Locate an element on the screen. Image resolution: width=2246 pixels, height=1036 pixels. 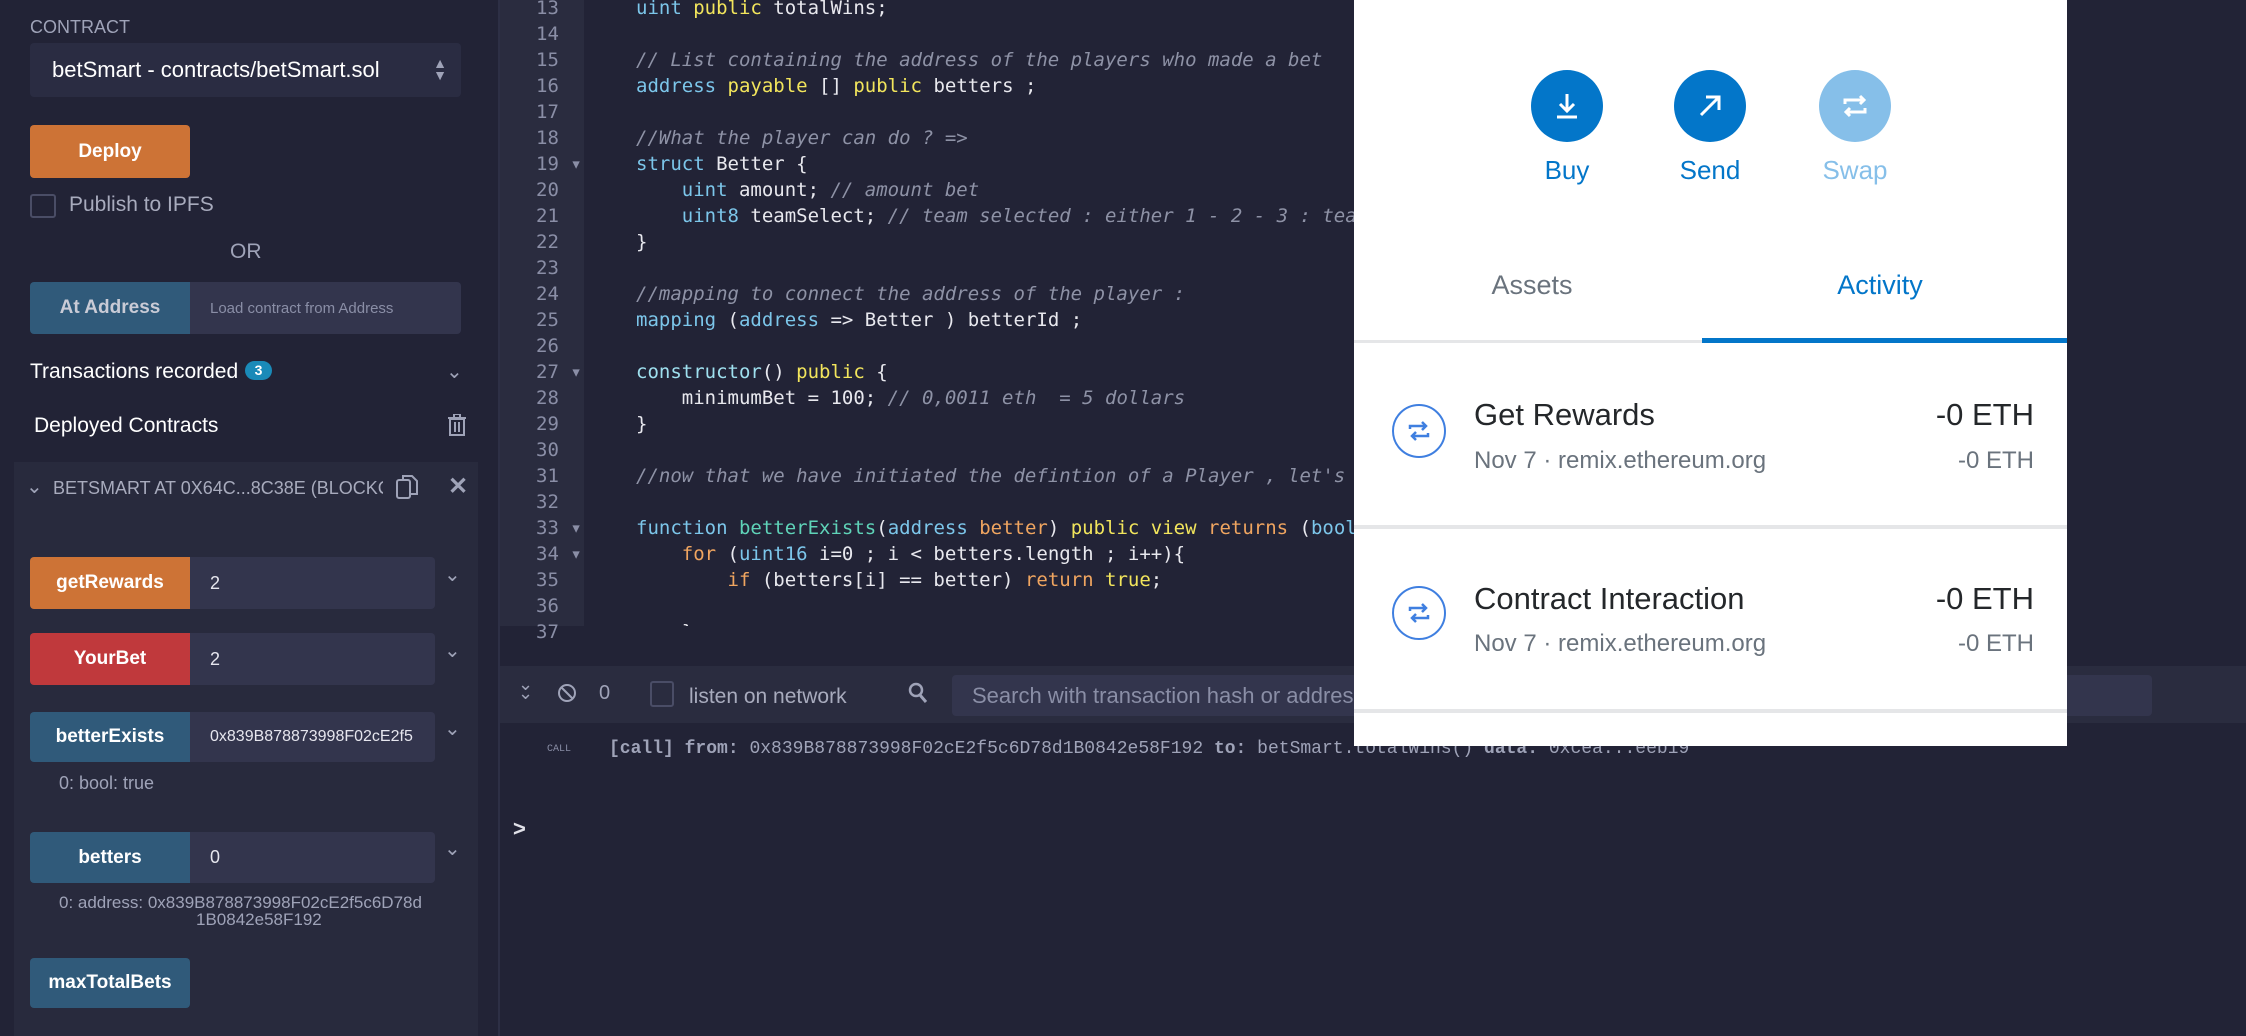
deploy-button: Deploy is located at coordinates (110, 151).